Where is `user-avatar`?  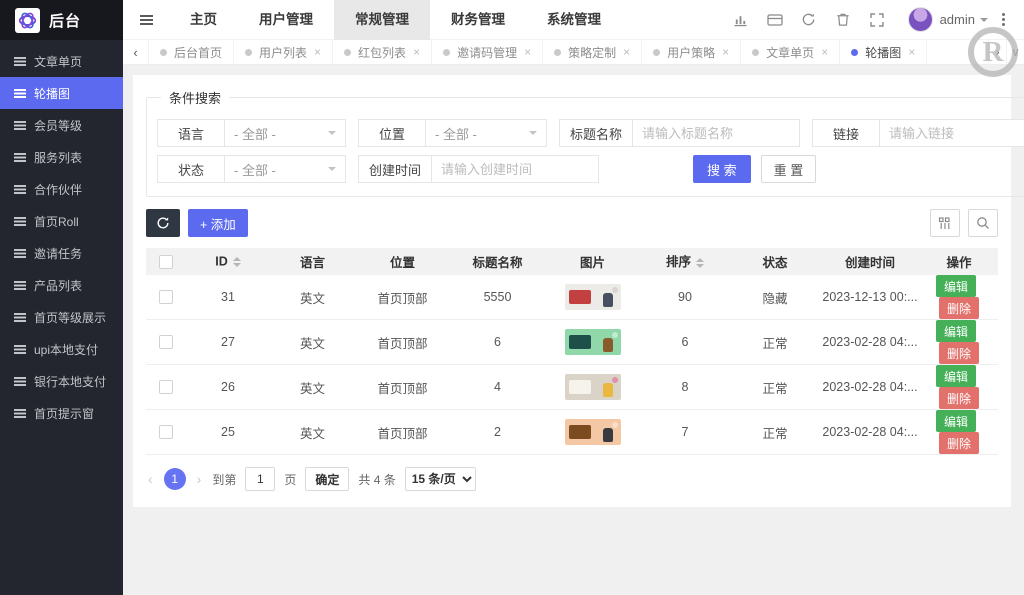 user-avatar is located at coordinates (920, 19).